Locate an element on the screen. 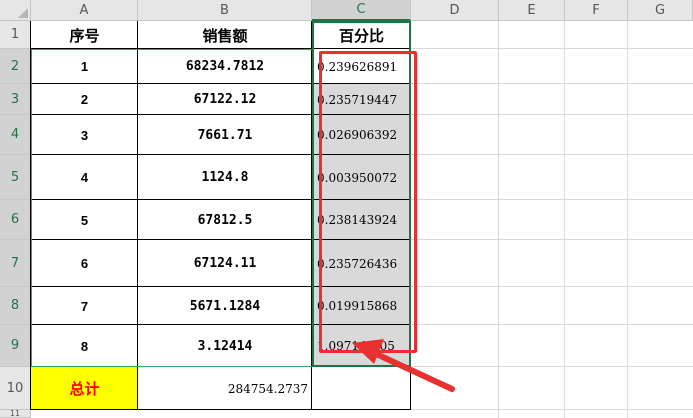 The image size is (693, 418). row-header-3: 3 is located at coordinates (15, 99).